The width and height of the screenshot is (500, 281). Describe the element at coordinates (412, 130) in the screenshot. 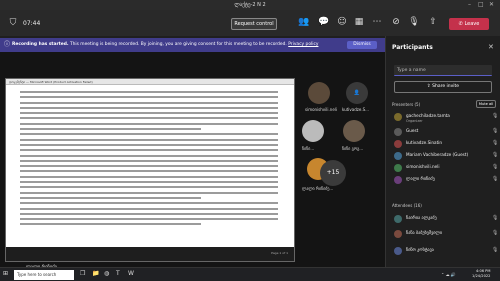

I see `participant-name: Guest` at that location.